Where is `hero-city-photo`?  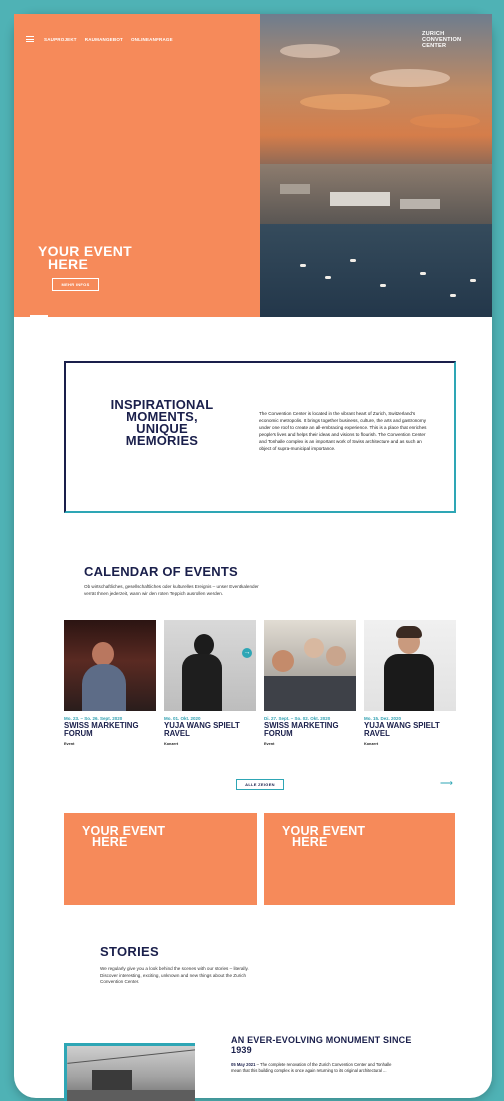
hero-city-photo is located at coordinates (376, 165).